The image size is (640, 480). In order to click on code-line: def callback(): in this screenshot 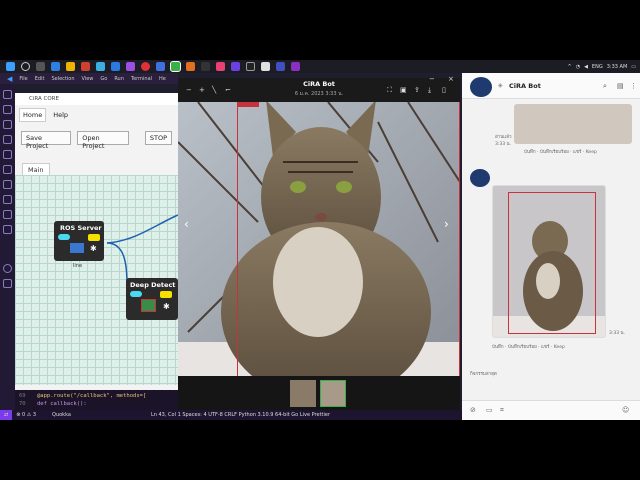, I will do `click(62, 404)`.